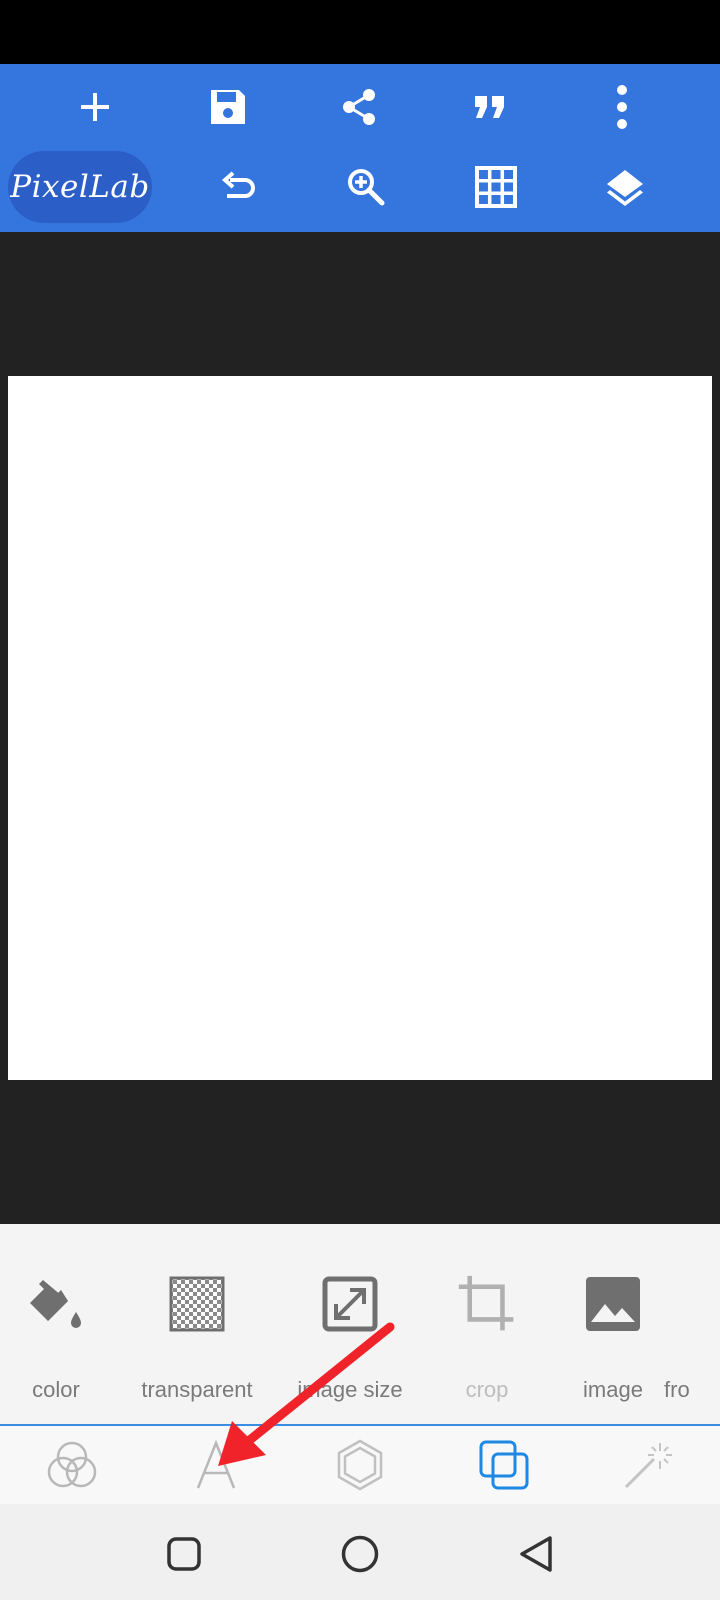  I want to click on square-recents-icon, so click(184, 1554).